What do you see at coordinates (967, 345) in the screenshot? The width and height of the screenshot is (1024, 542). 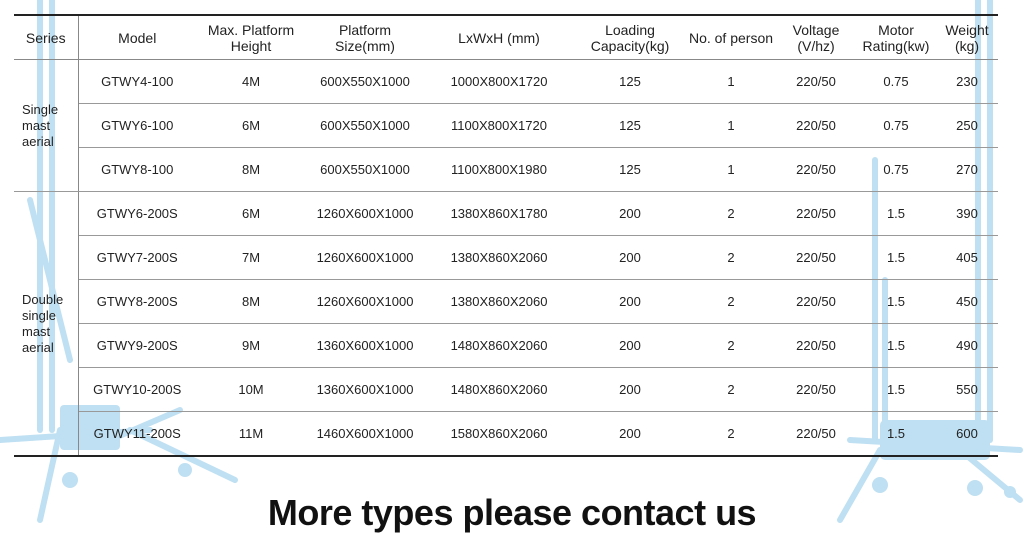 I see `cell-weight: 490` at bounding box center [967, 345].